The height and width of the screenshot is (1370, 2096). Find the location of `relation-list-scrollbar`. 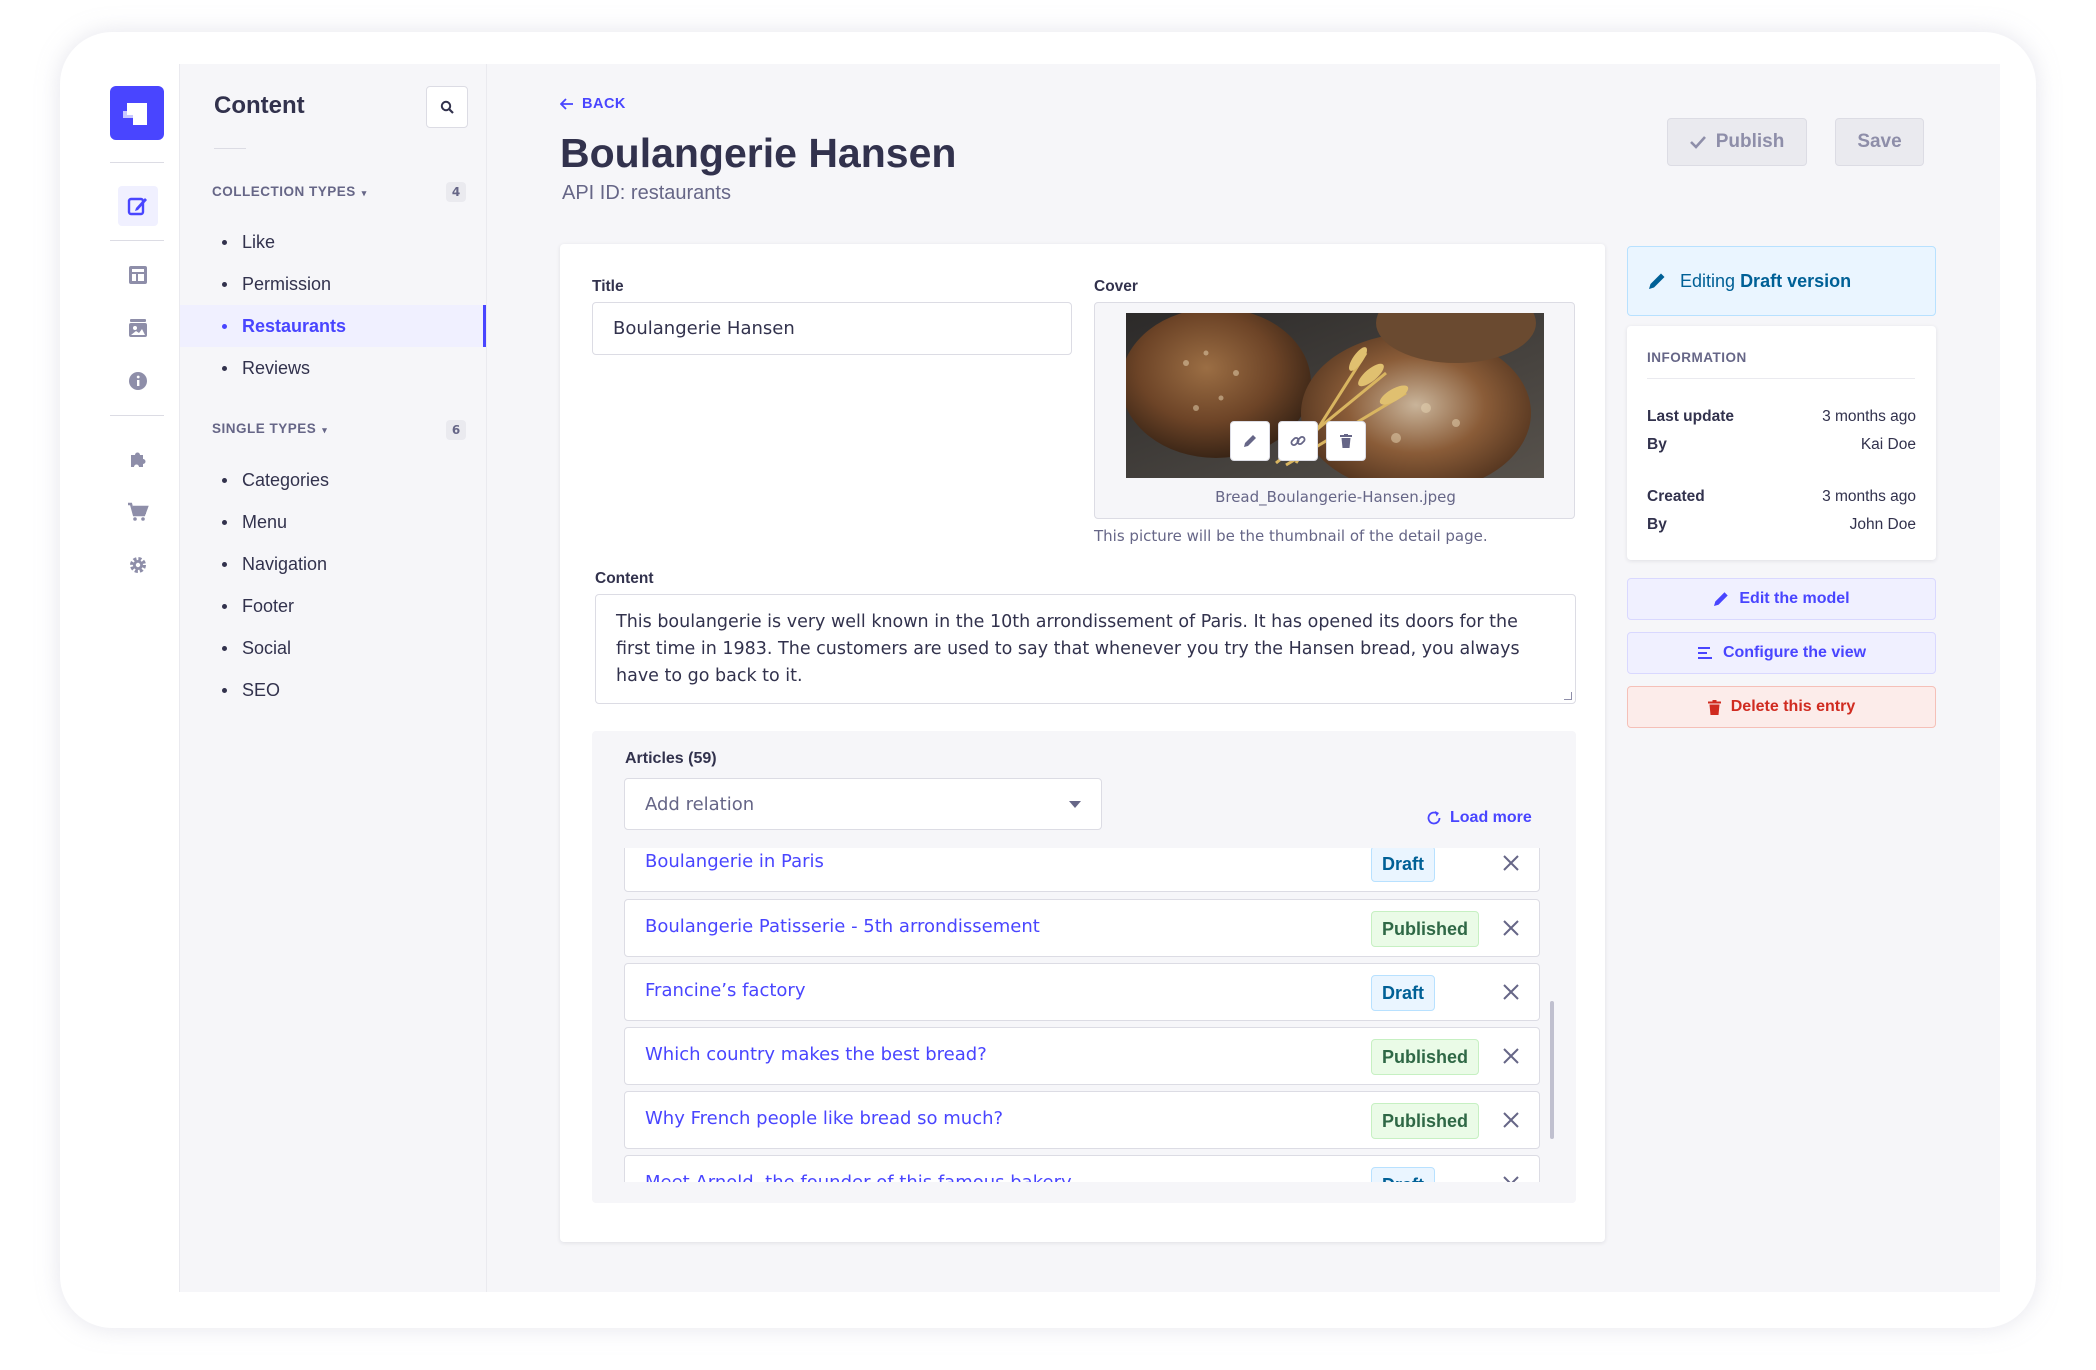

relation-list-scrollbar is located at coordinates (1552, 1070).